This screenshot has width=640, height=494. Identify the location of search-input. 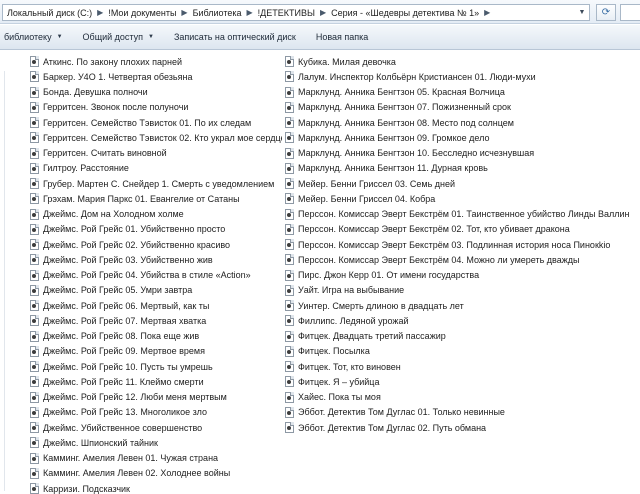
(630, 12).